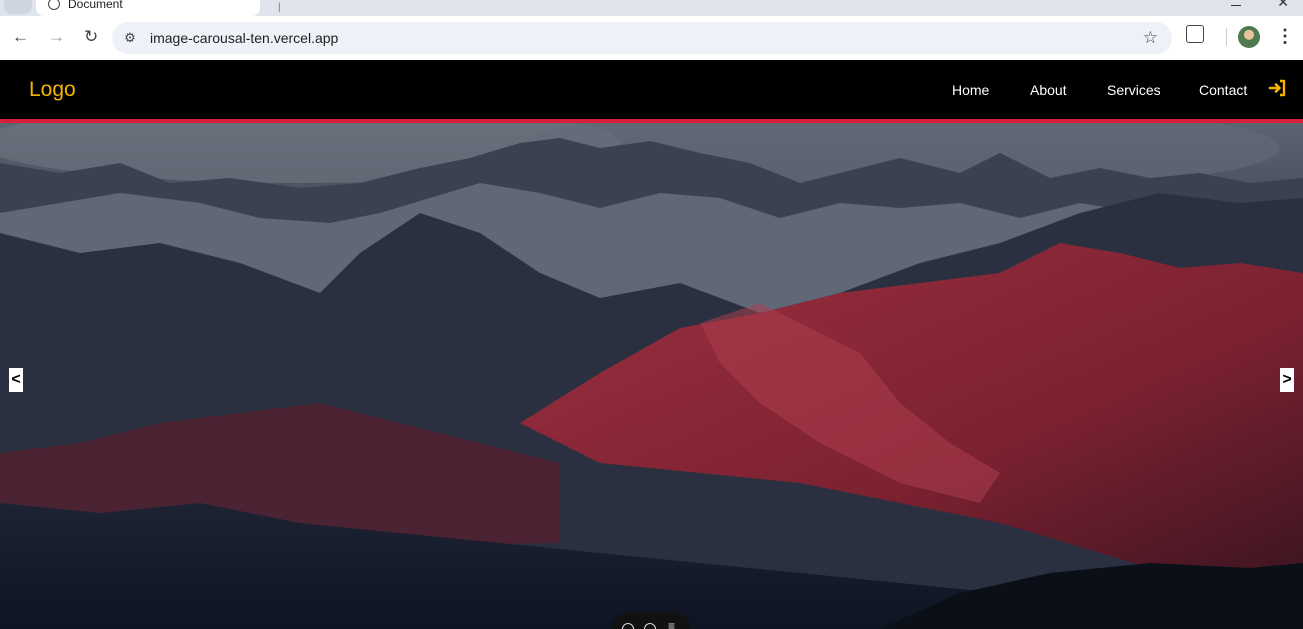  What do you see at coordinates (1048, 90) in the screenshot?
I see `nav-link-about: About` at bounding box center [1048, 90].